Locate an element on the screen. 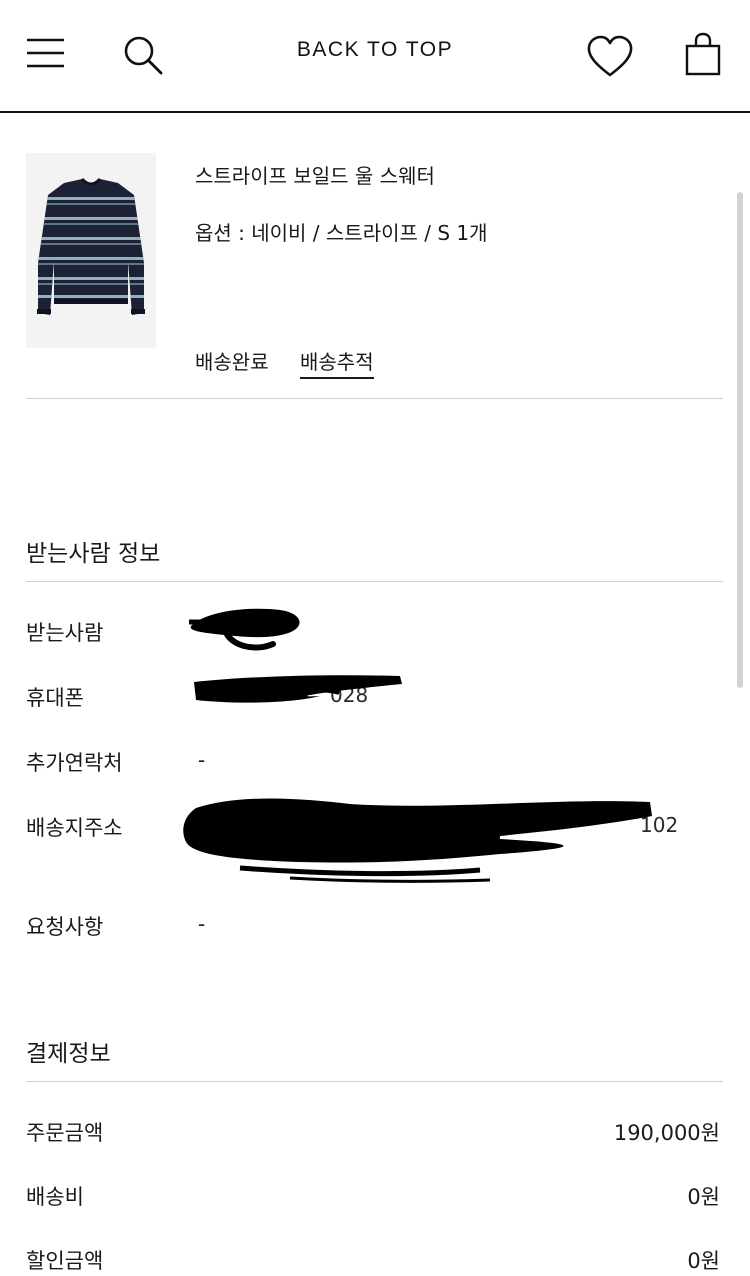 The image size is (750, 1276). redaction-mark-address is located at coordinates (417, 840).